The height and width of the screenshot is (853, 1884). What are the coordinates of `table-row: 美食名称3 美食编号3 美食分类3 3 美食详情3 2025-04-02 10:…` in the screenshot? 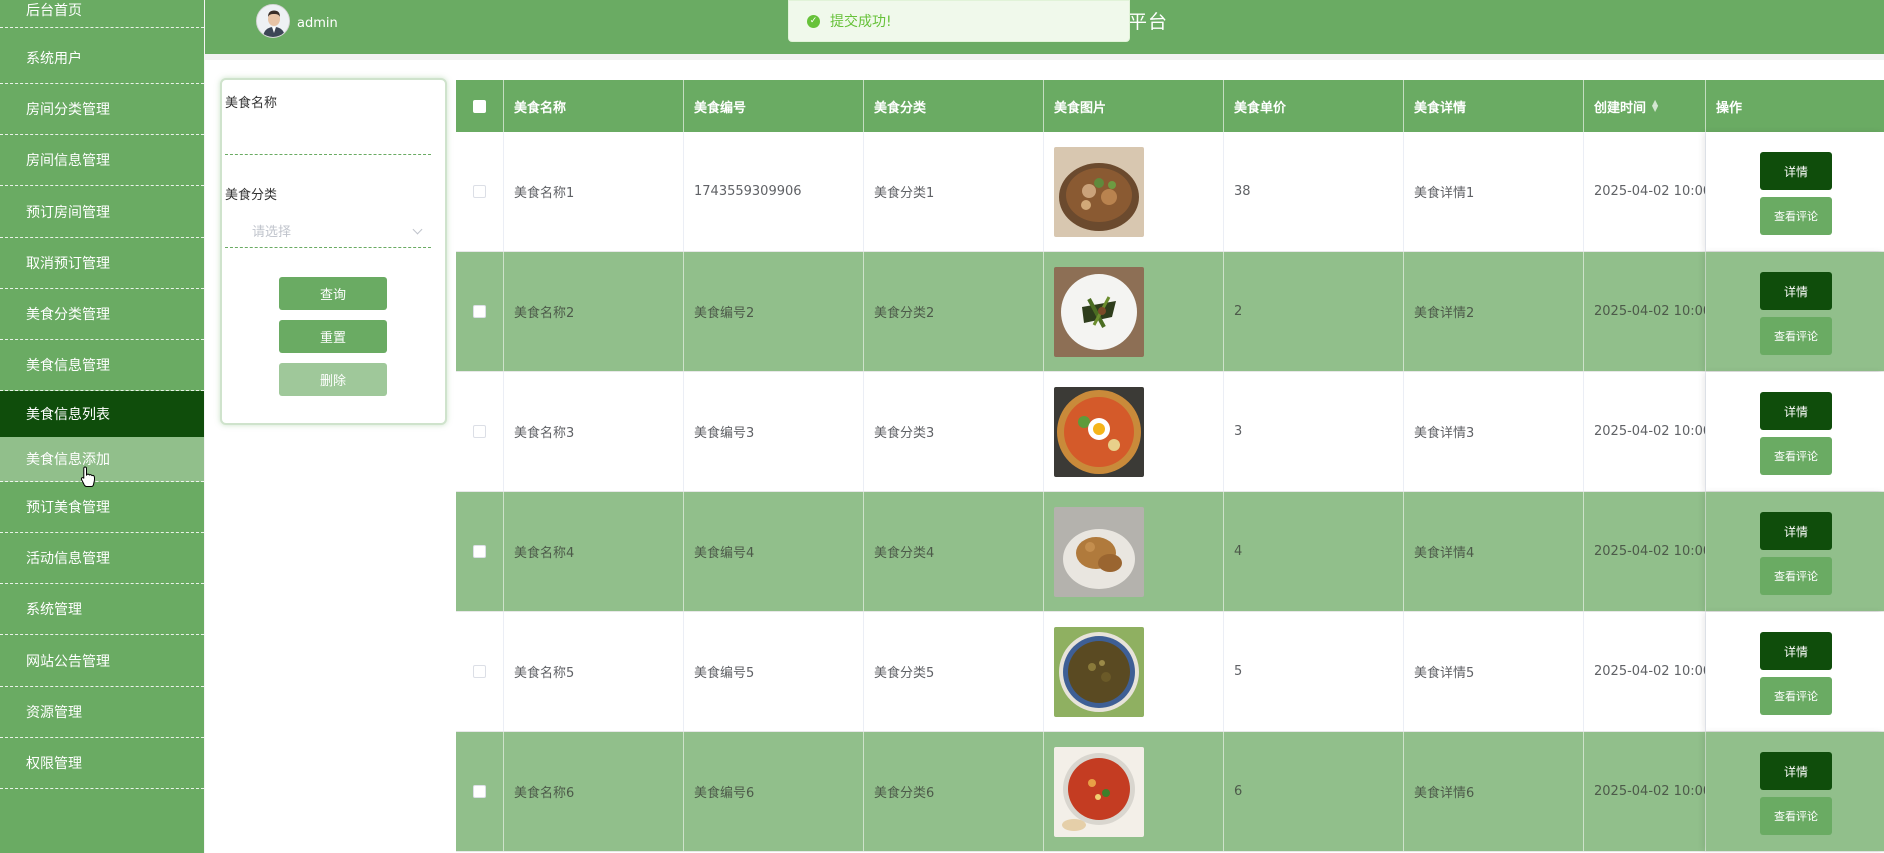 It's located at (1170, 432).